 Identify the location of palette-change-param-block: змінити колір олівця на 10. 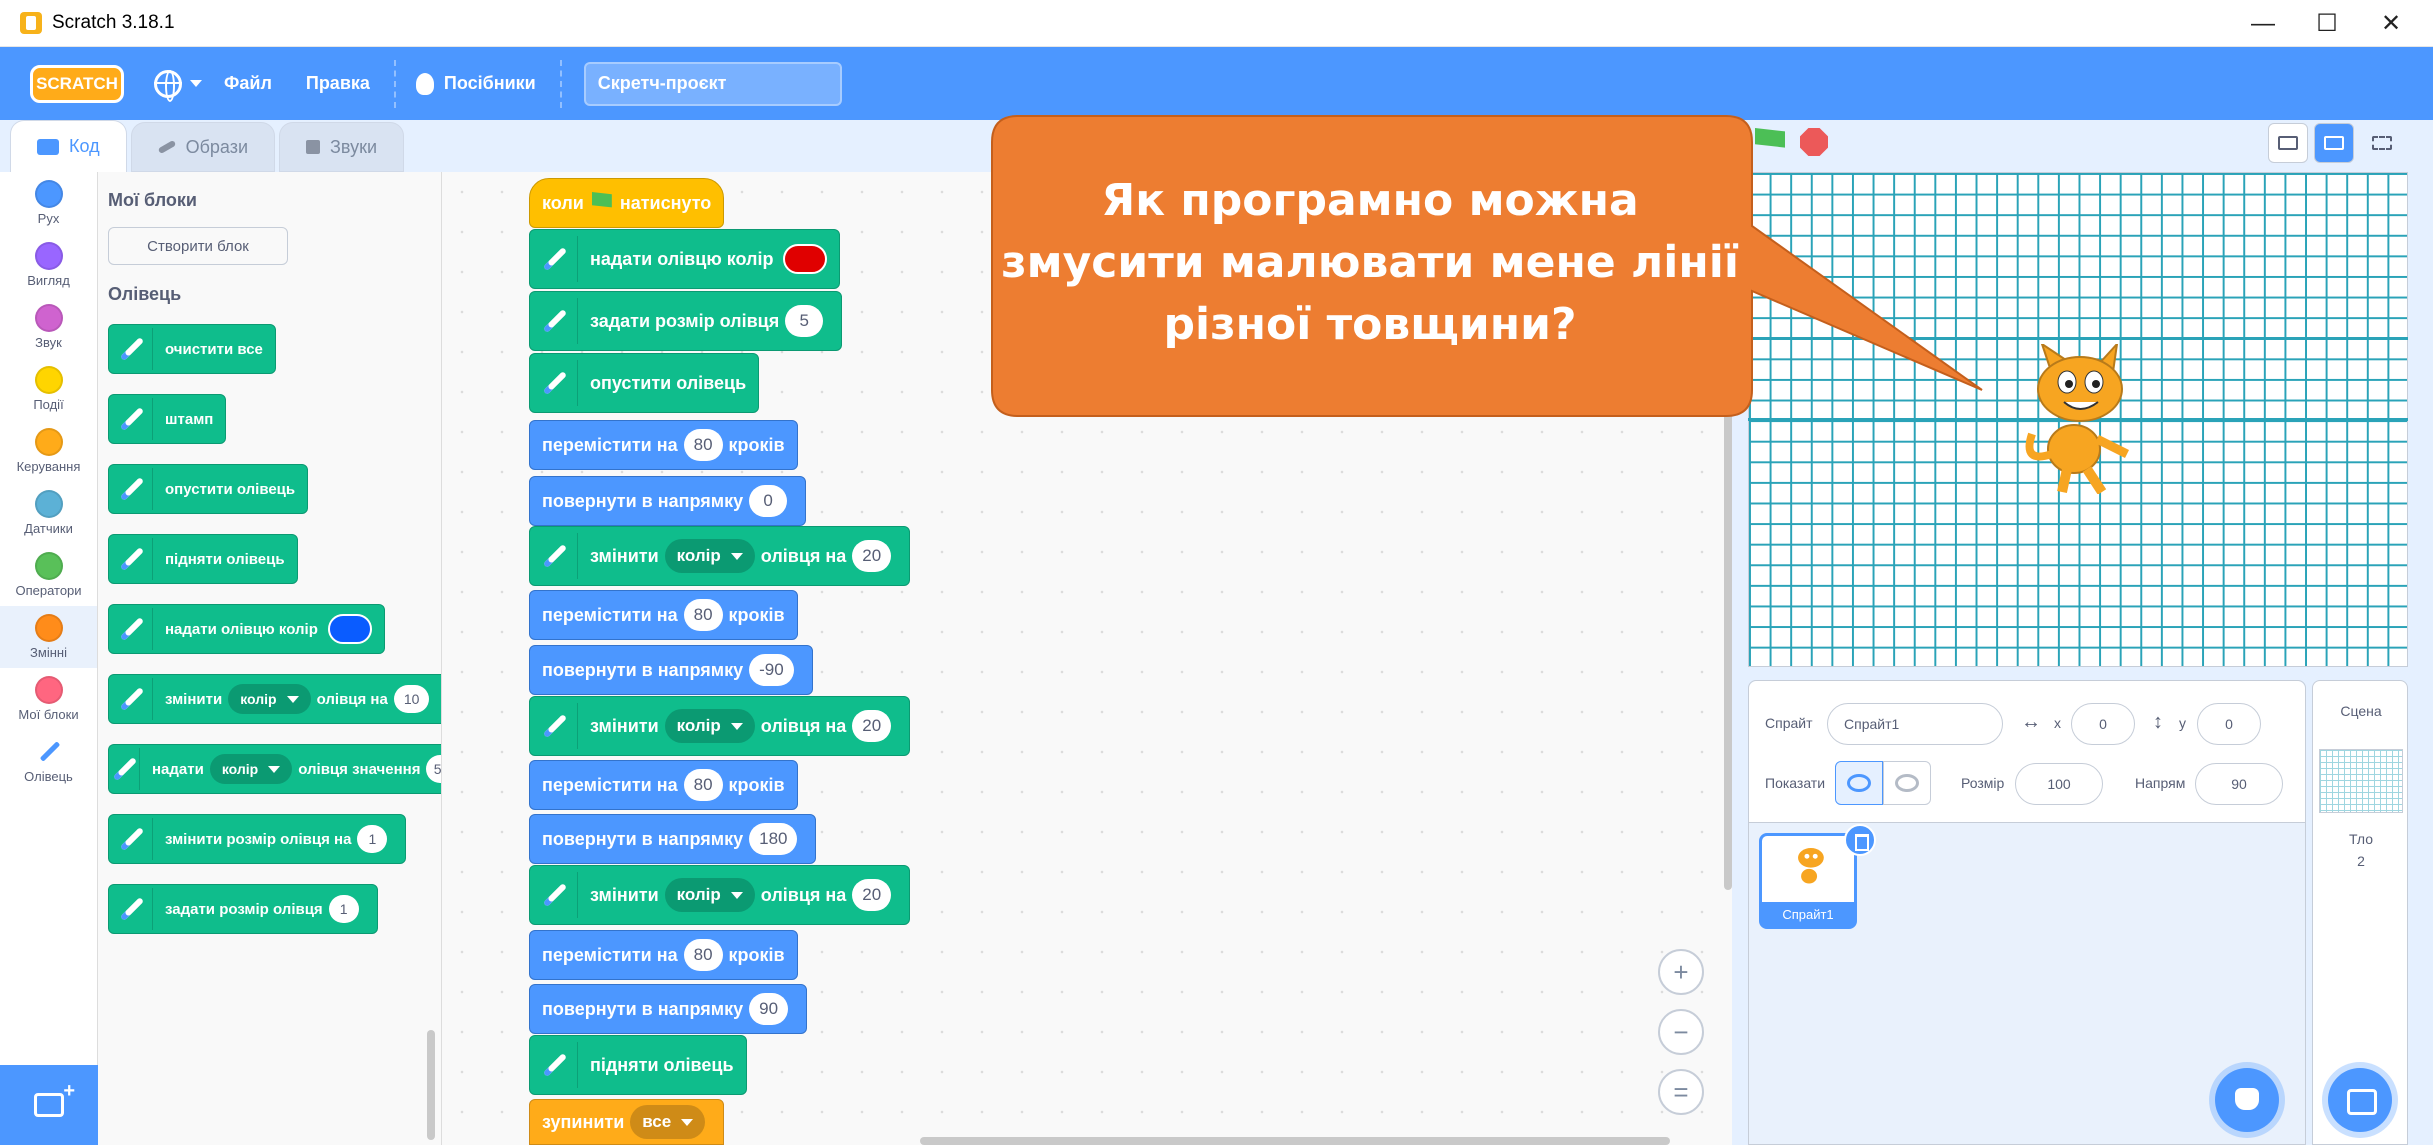
(274, 699).